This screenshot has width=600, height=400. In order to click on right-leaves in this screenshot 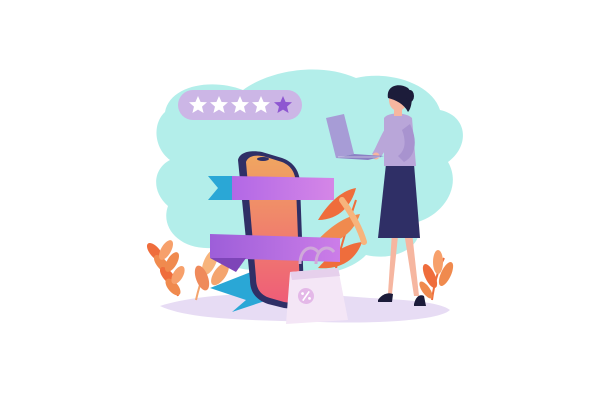, I will do `click(436, 275)`.